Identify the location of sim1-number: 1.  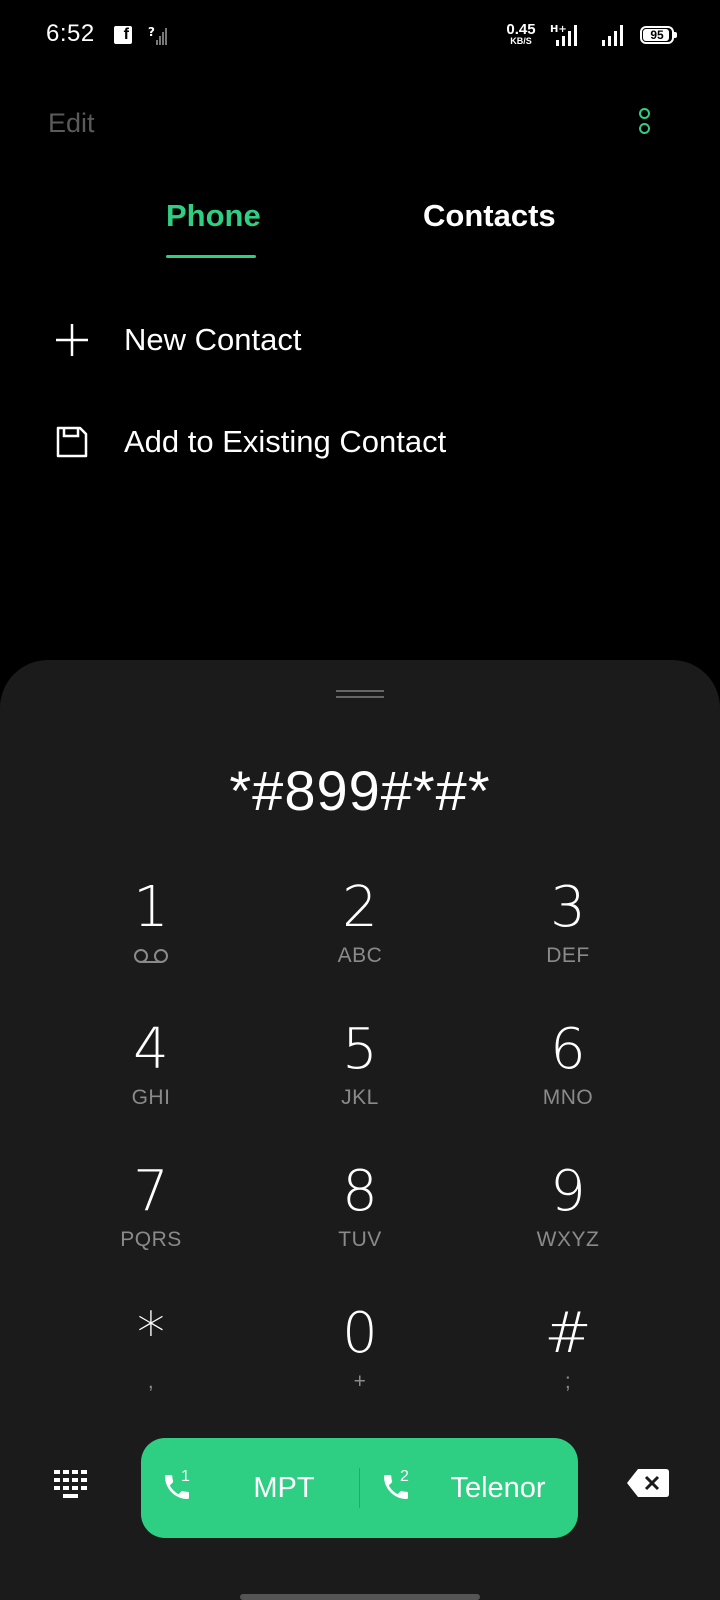
(185, 1476).